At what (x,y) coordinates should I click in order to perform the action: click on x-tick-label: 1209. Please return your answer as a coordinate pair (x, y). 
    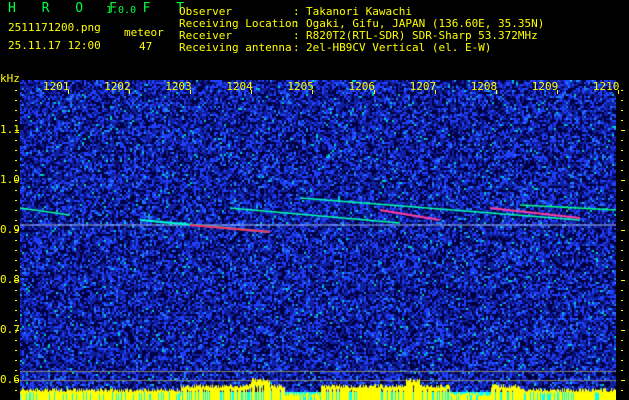
    Looking at the image, I should click on (545, 86).